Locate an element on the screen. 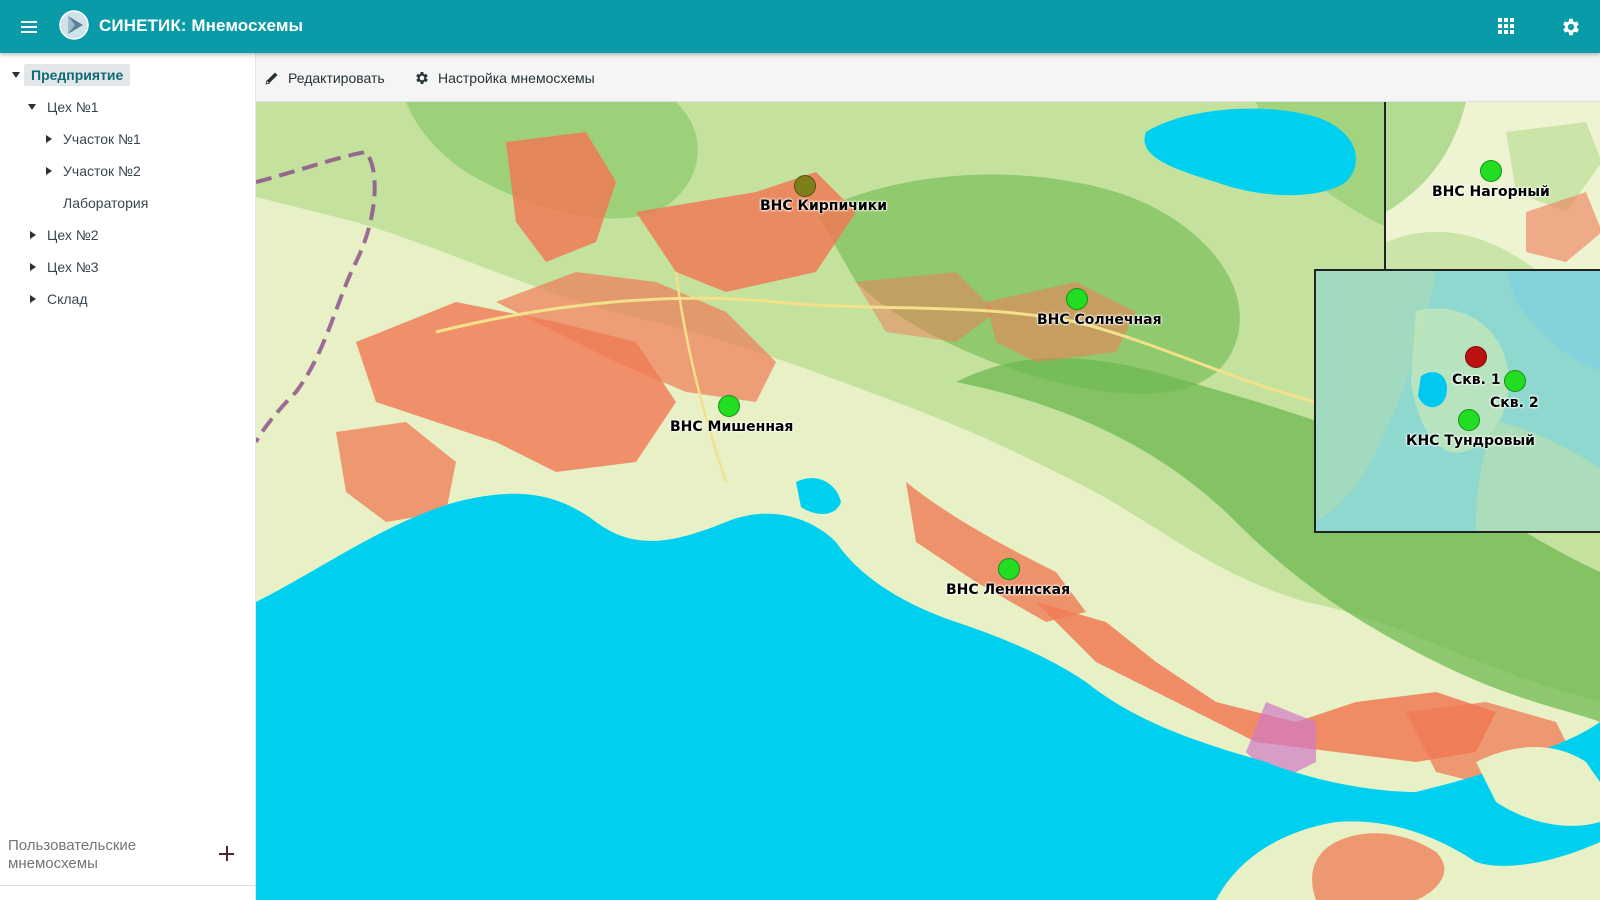 The width and height of the screenshot is (1600, 900). settings-gear-icon is located at coordinates (1571, 27).